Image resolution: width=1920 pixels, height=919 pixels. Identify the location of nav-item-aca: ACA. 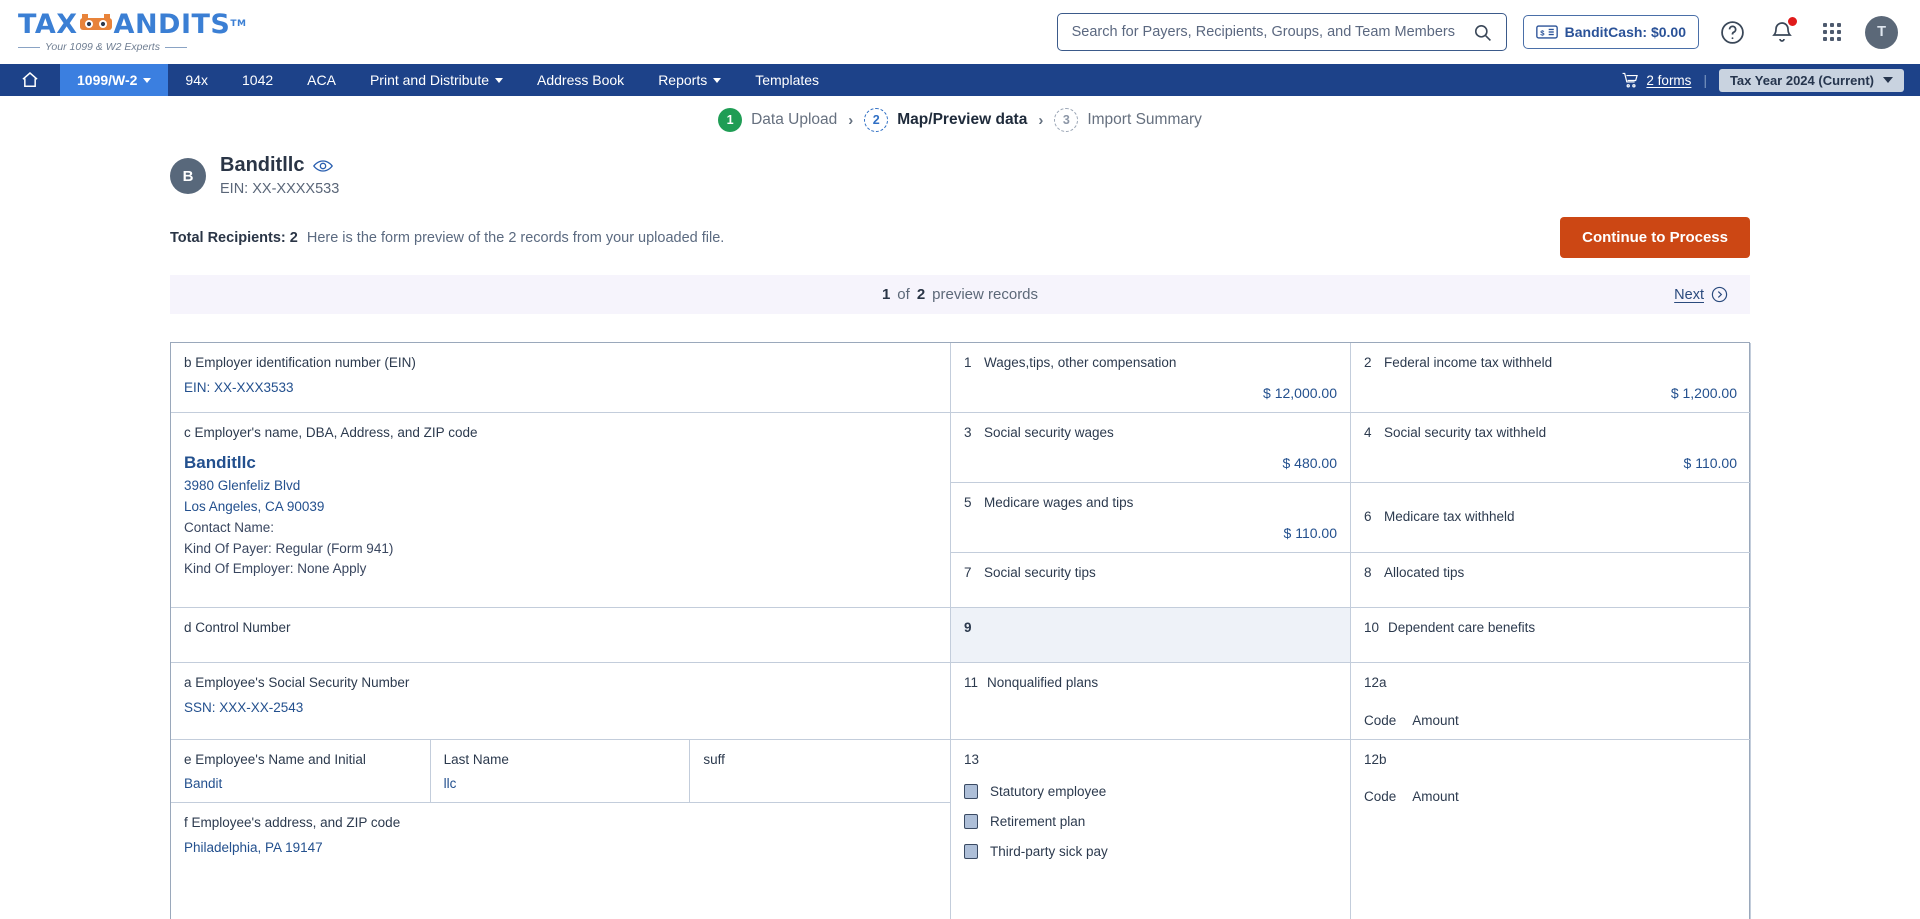
(321, 80).